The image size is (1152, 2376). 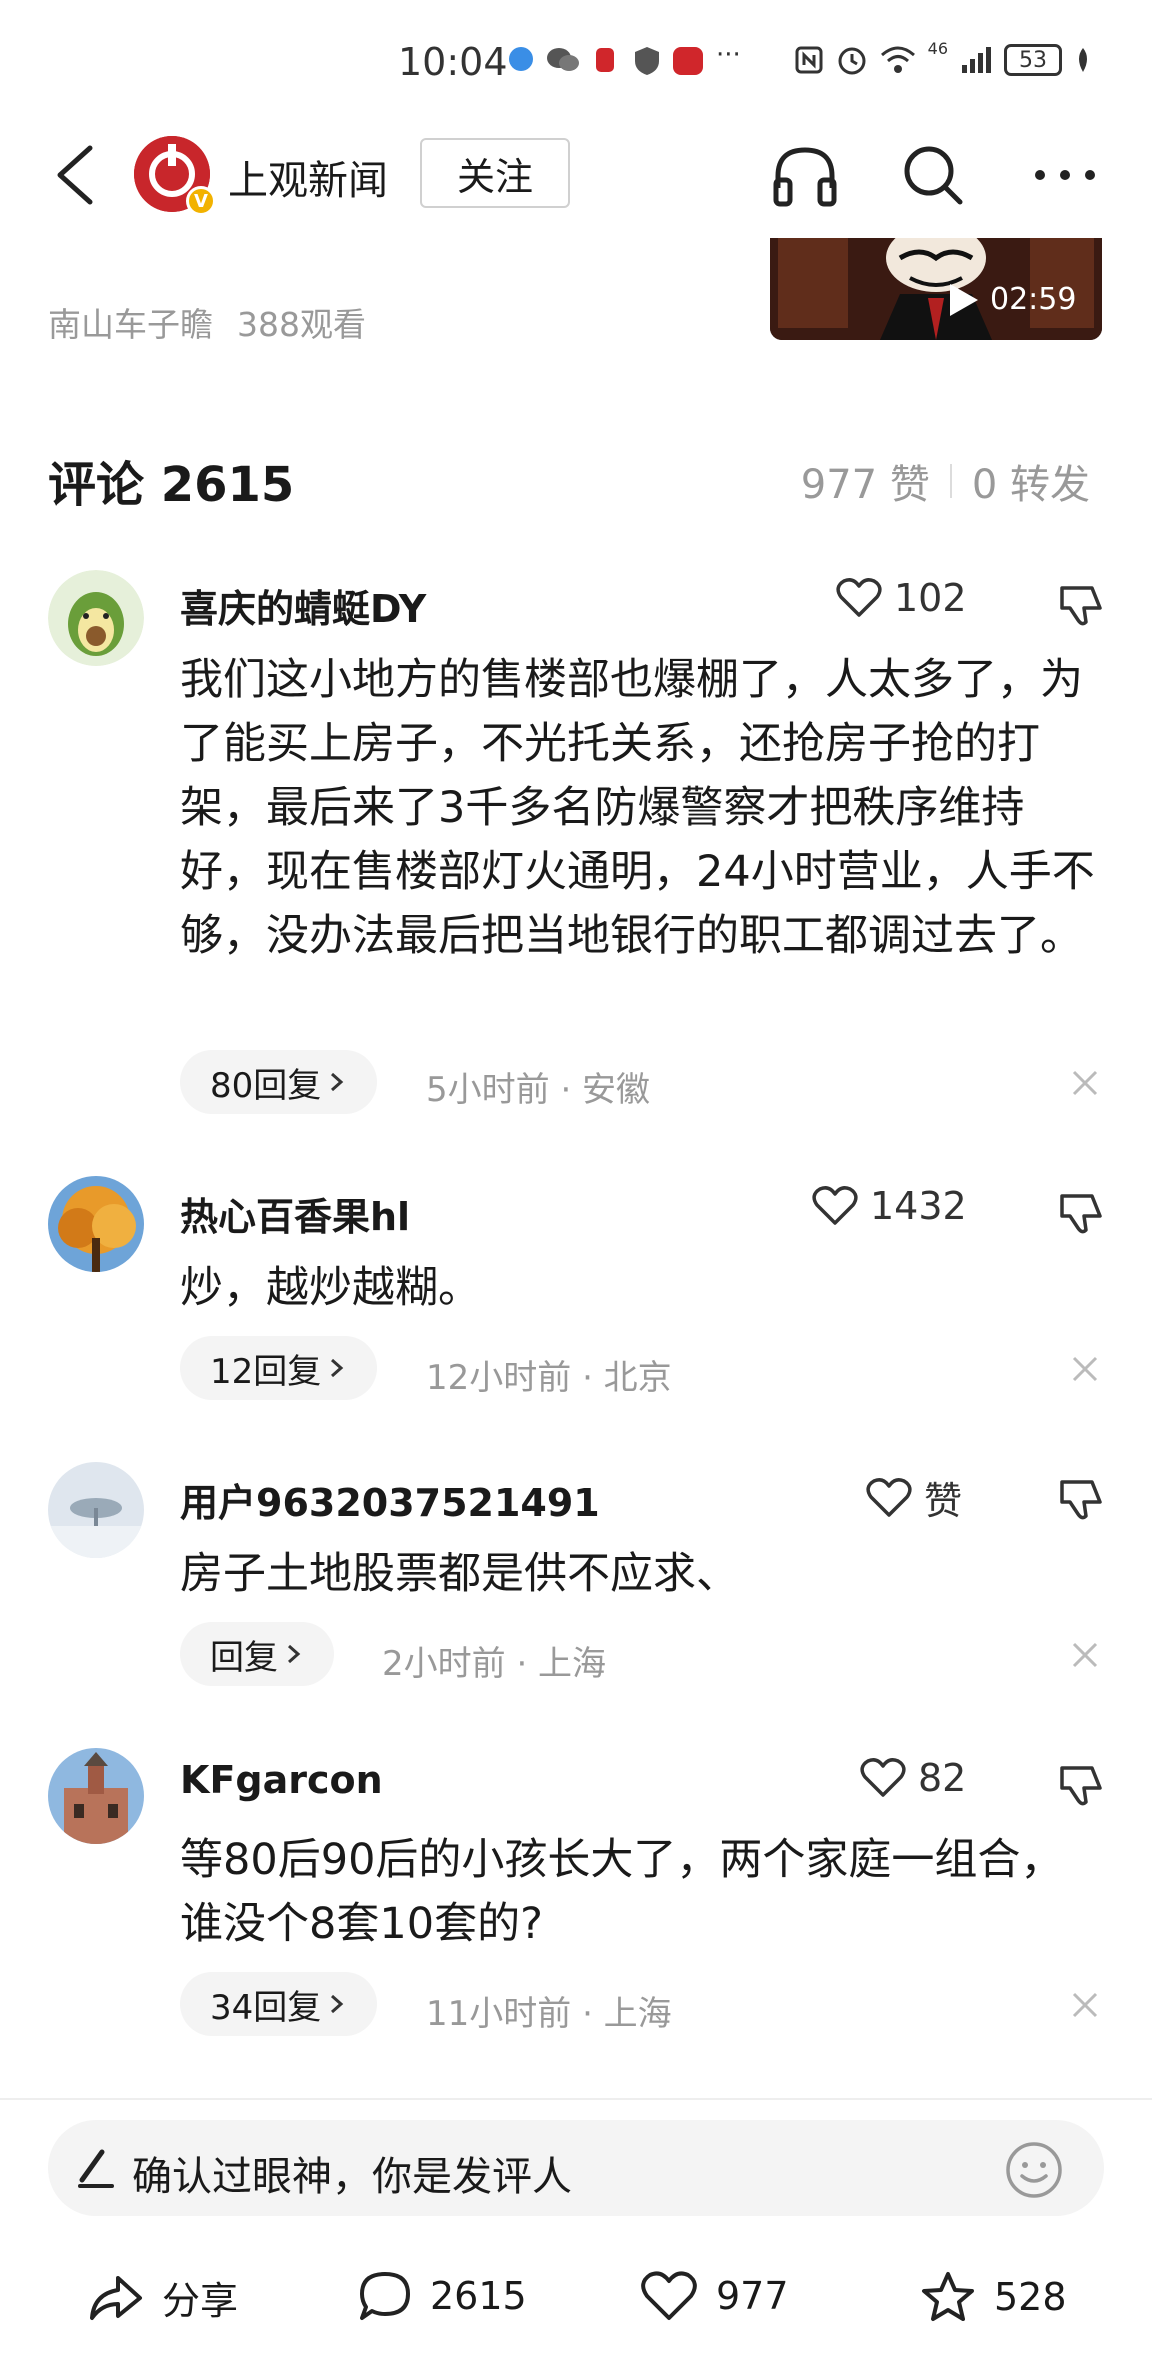 What do you see at coordinates (897, 59) in the screenshot?
I see `wifi-icon` at bounding box center [897, 59].